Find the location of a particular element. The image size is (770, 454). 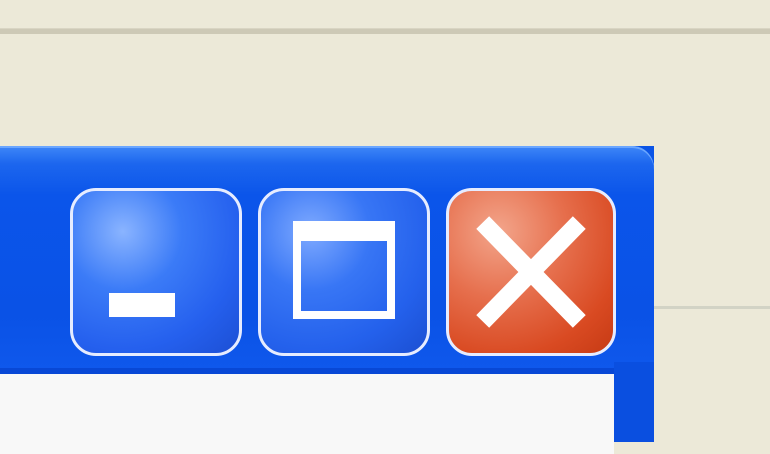

close-icon is located at coordinates (531, 272).